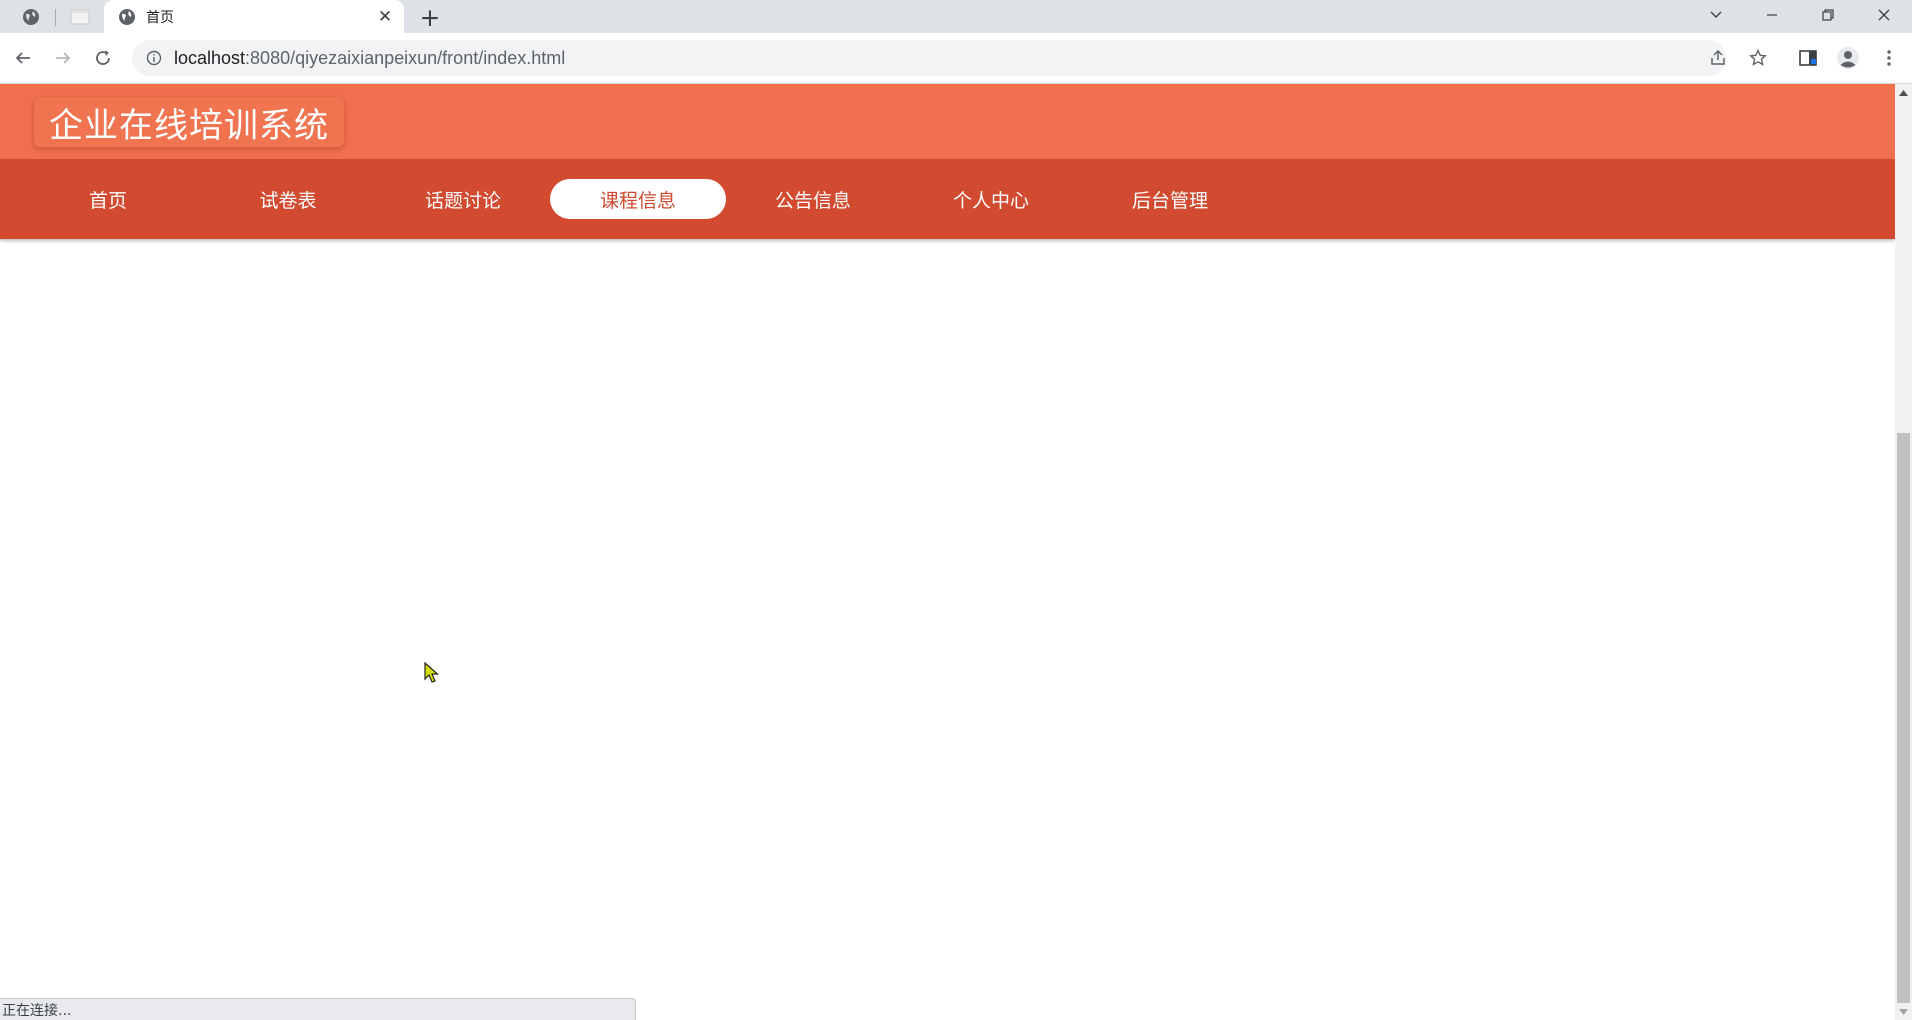  I want to click on close-icon: ✕, so click(385, 17).